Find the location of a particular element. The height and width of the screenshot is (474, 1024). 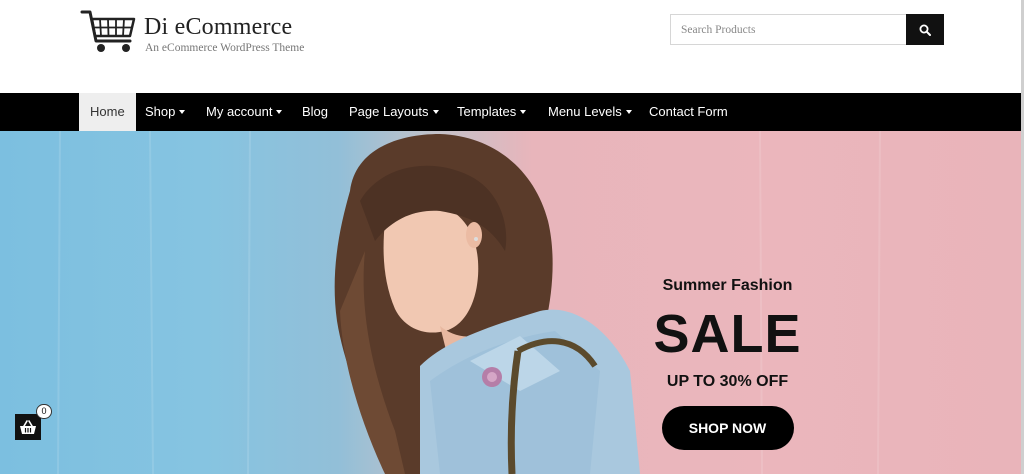

shopping-basket-icon is located at coordinates (28, 426).